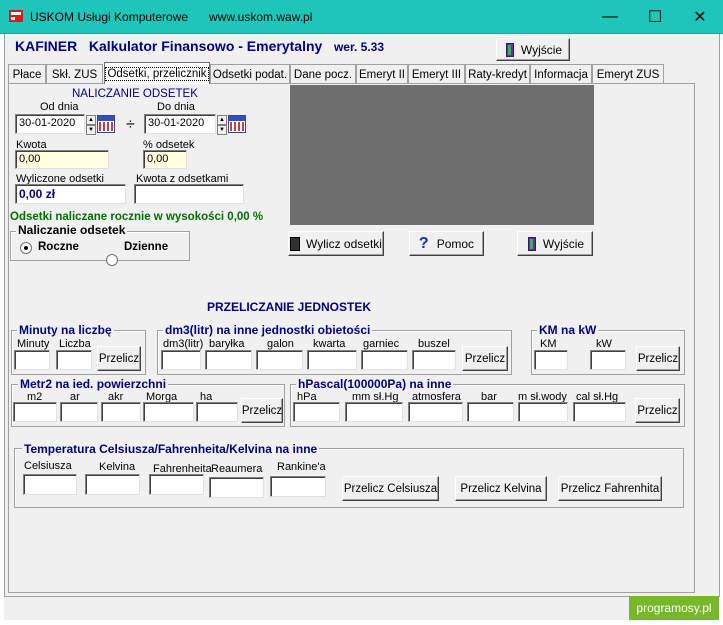  I want to click on temp-input-rankine, so click(298, 486).